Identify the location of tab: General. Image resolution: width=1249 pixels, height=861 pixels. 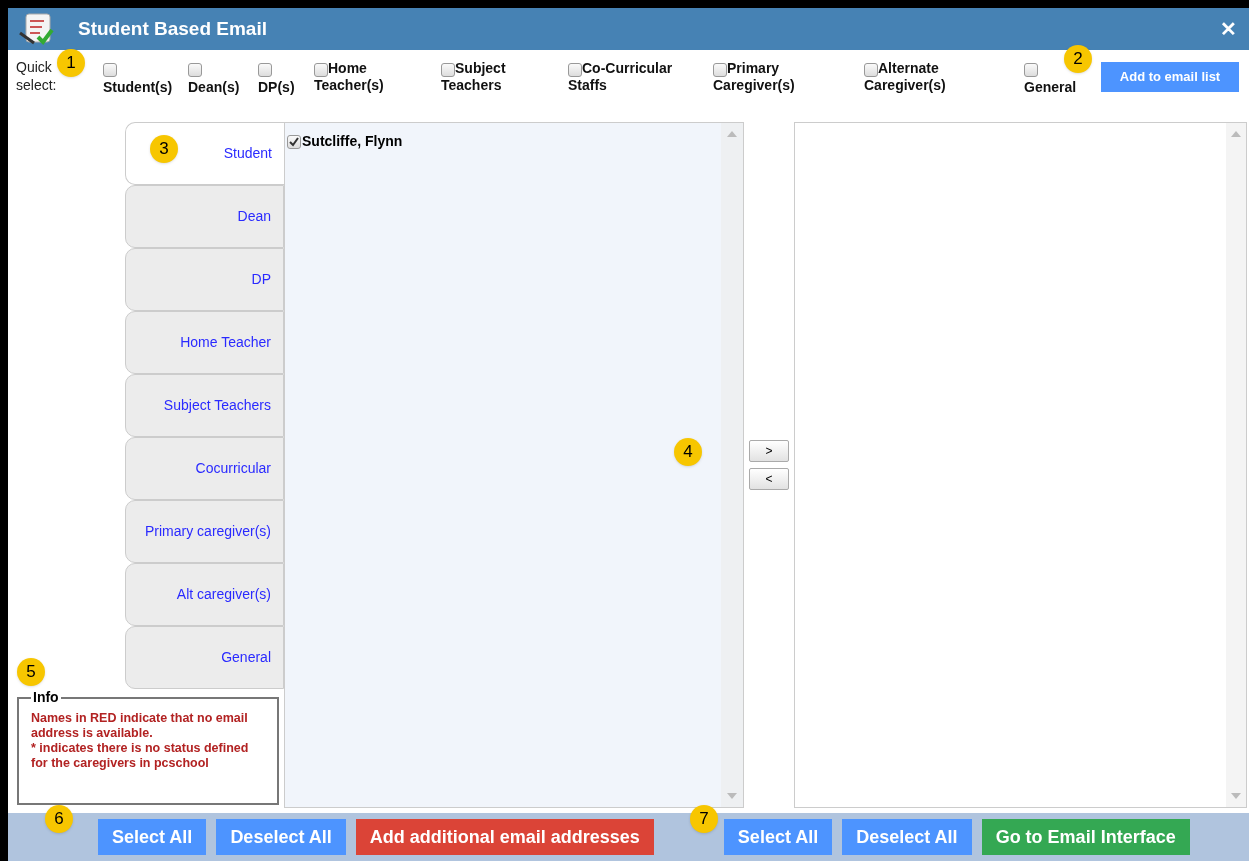
(204, 657).